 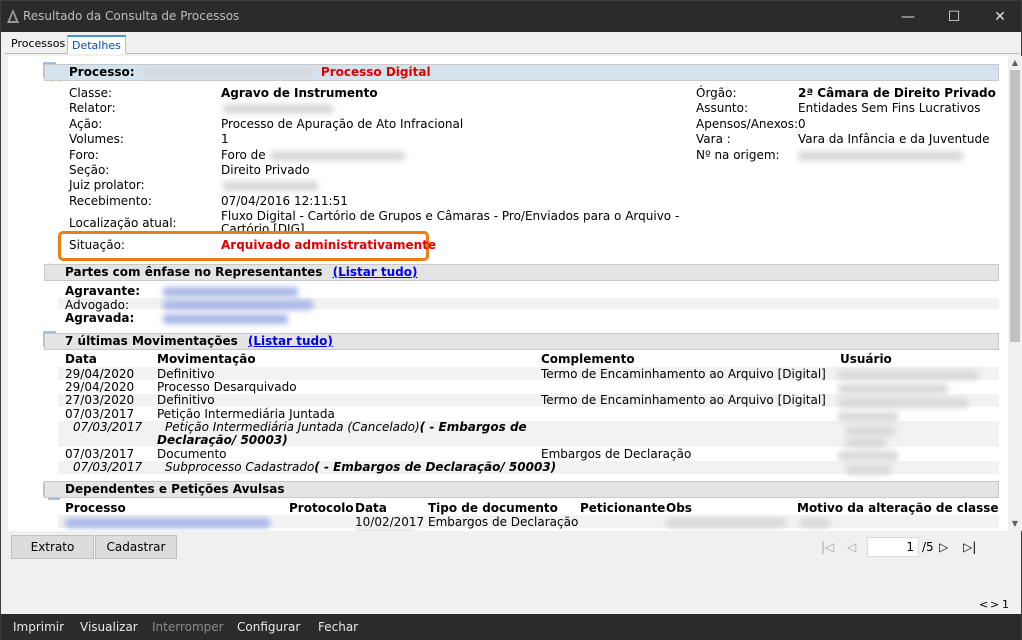 I want to click on relator-redacted, so click(x=278, y=109).